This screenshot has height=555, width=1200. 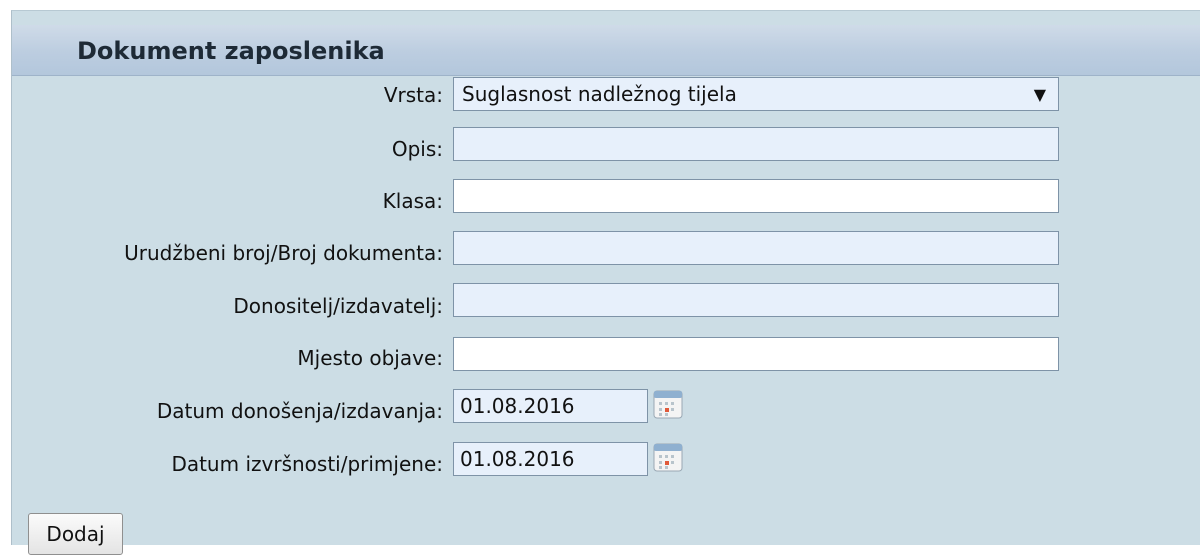 I want to click on vrsta-select: Suglasnost nadležnog tijela ▼, so click(x=756, y=94).